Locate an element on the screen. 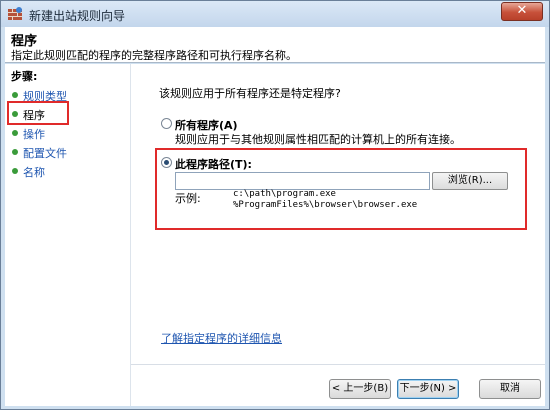  page-header: 程序 指定此规则匹配的程序的完整程序路径和可执行程序名称。 is located at coordinates (275, 45).